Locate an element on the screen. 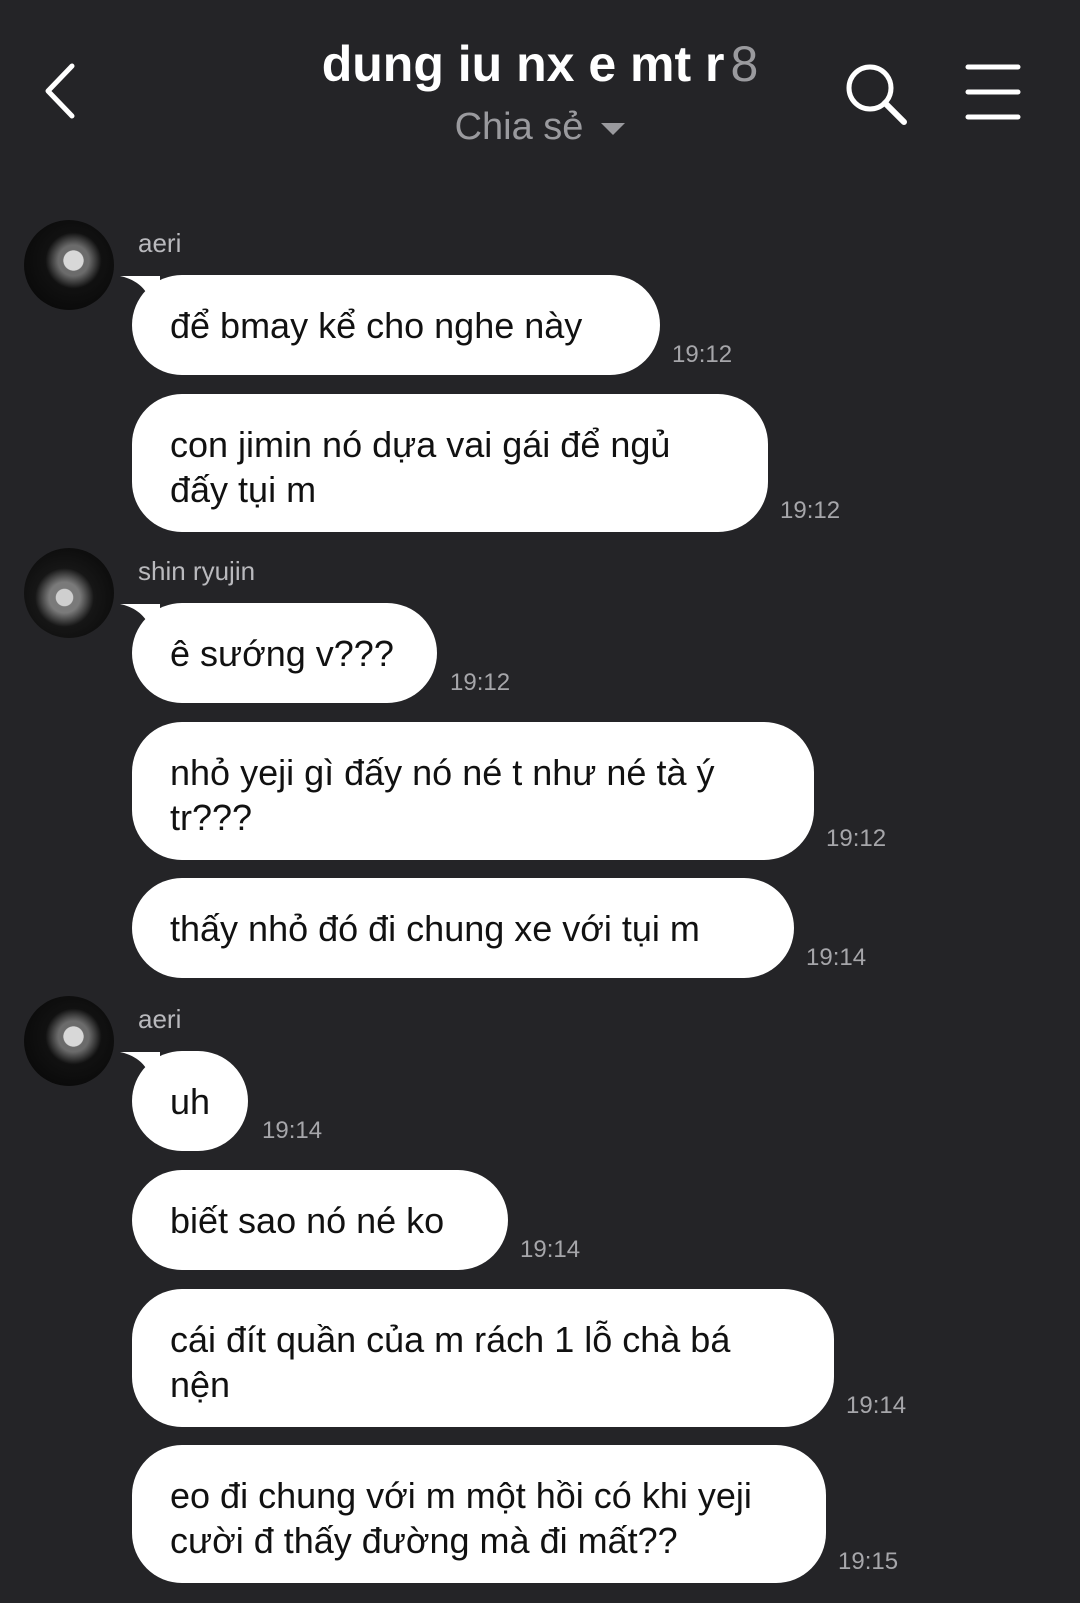 This screenshot has height=1603, width=1080. message-text: uh is located at coordinates (190, 1101).